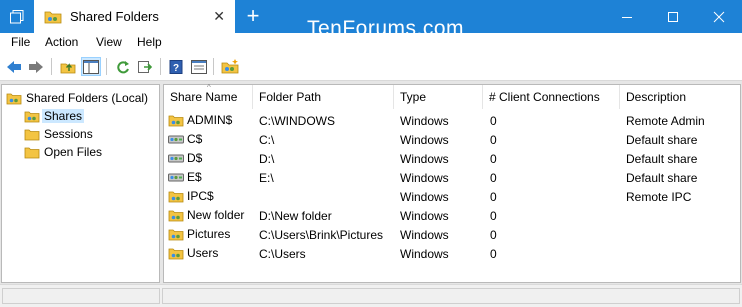 This screenshot has width=742, height=307. I want to click on status-bar, so click(371, 295).